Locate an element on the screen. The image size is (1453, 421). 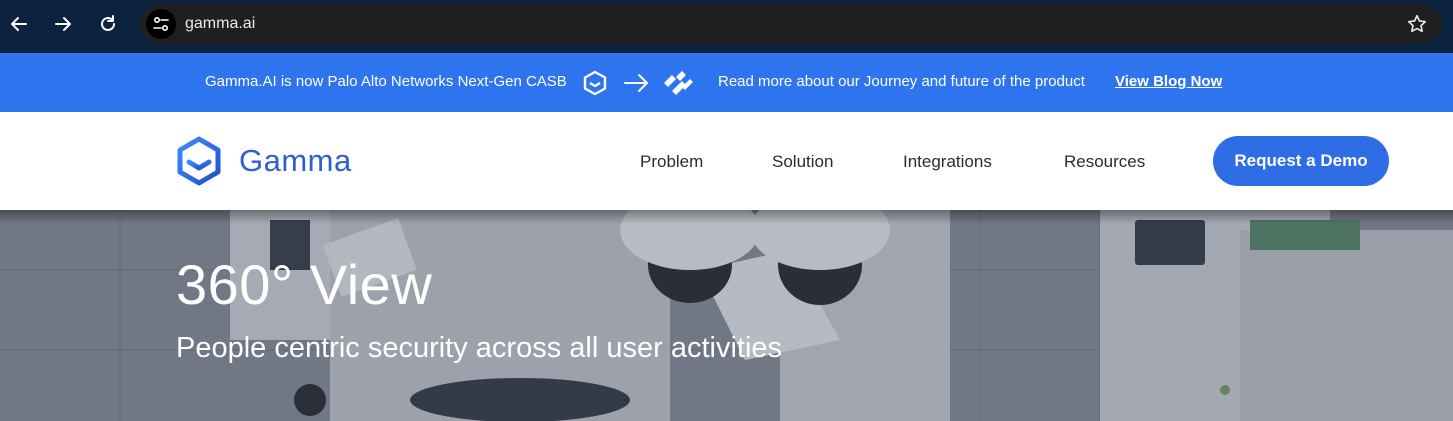
browser-toolbar: gamma.ai is located at coordinates (726, 26).